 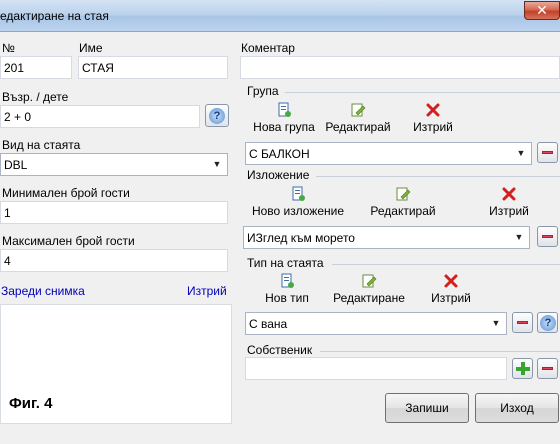 I want to click on room-type-value: DBL, so click(x=16, y=165).